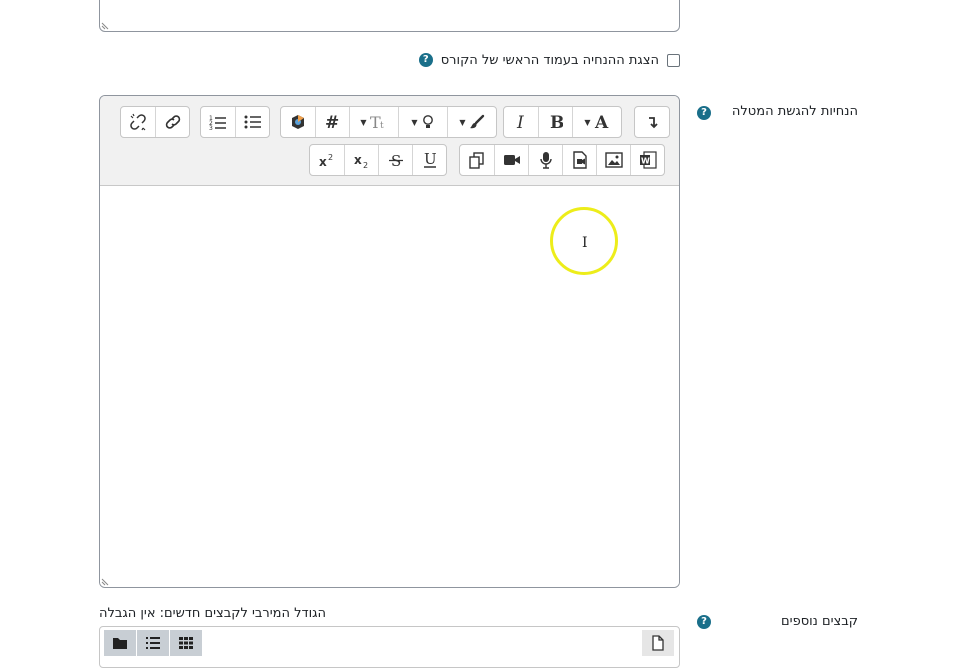 The height and width of the screenshot is (668, 976). Describe the element at coordinates (427, 121) in the screenshot. I see `lightbulb-icon` at that location.